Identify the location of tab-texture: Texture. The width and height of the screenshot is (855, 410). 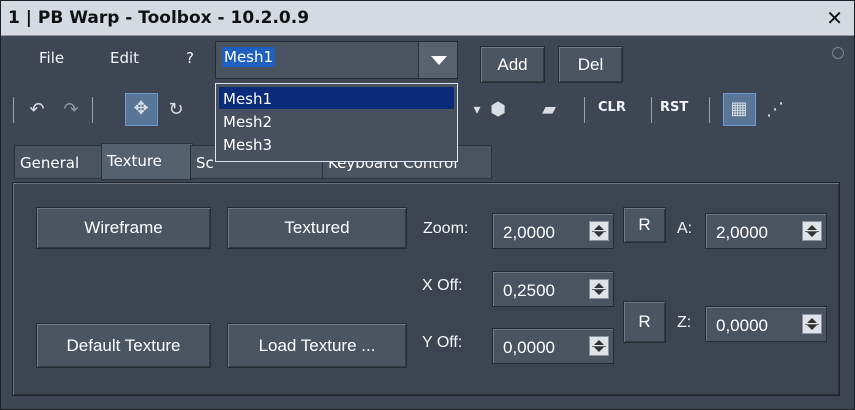
(147, 161).